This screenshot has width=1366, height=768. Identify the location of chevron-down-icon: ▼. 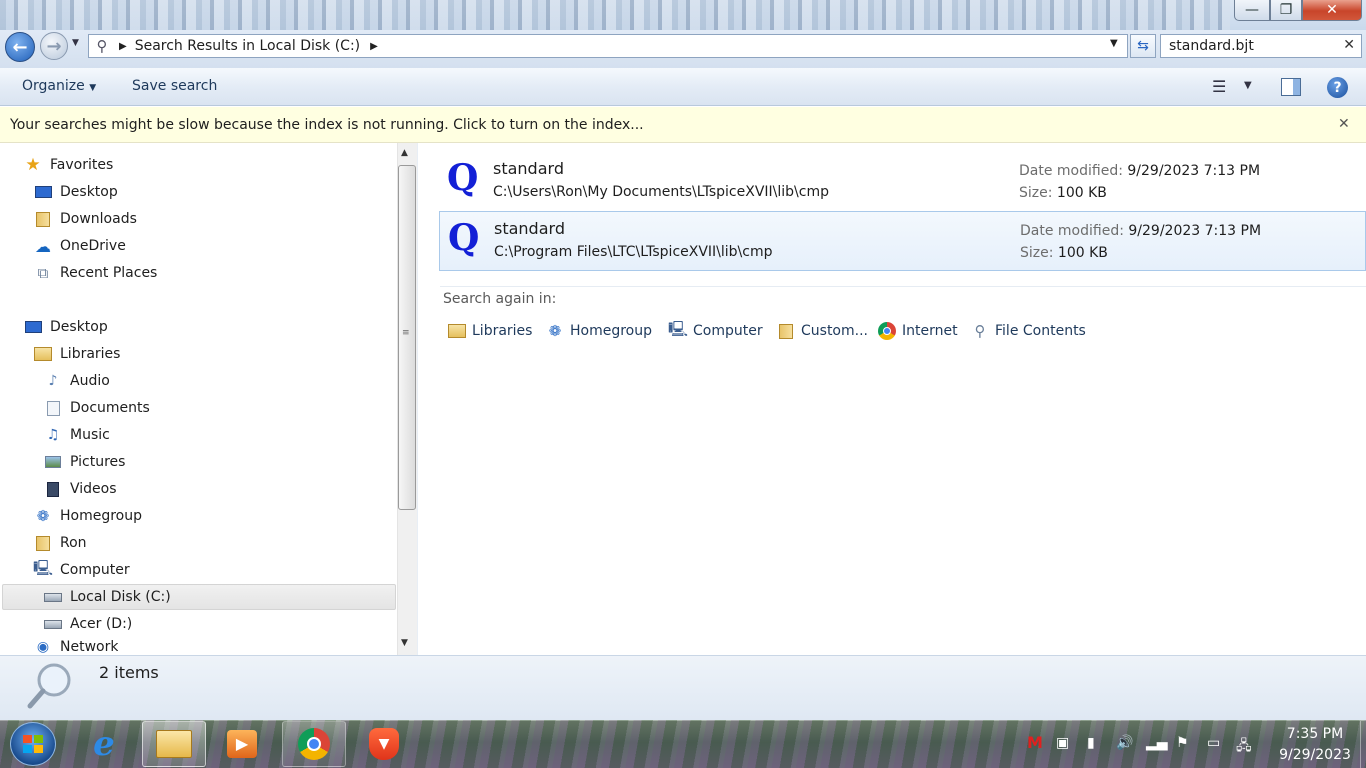
(93, 88).